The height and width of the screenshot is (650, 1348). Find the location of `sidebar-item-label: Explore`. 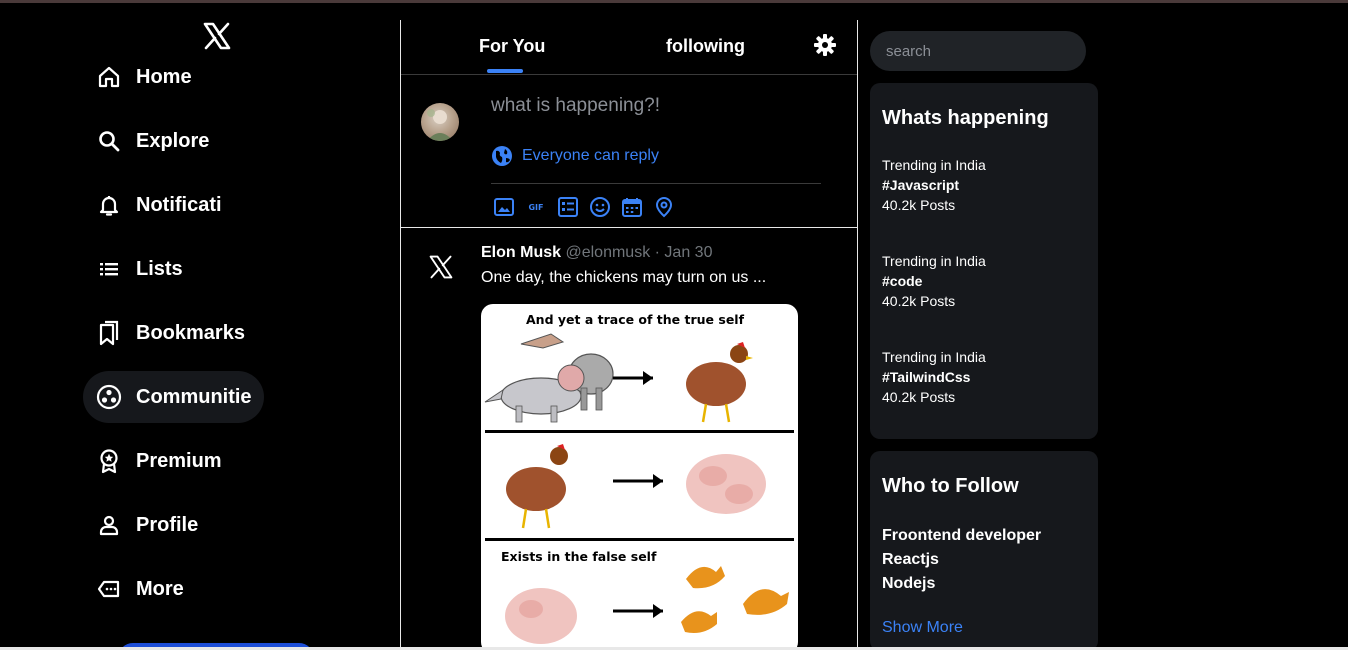

sidebar-item-label: Explore is located at coordinates (173, 140).